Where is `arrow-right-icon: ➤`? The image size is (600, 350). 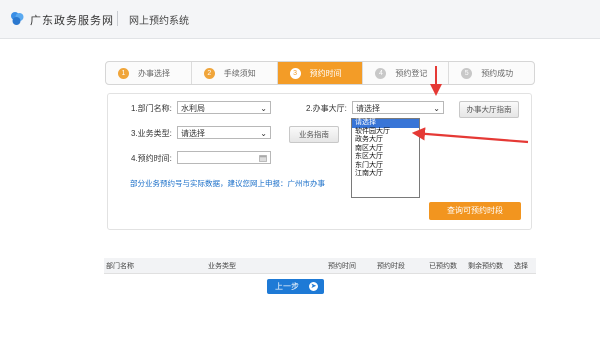
arrow-right-icon: ➤ is located at coordinates (313, 286).